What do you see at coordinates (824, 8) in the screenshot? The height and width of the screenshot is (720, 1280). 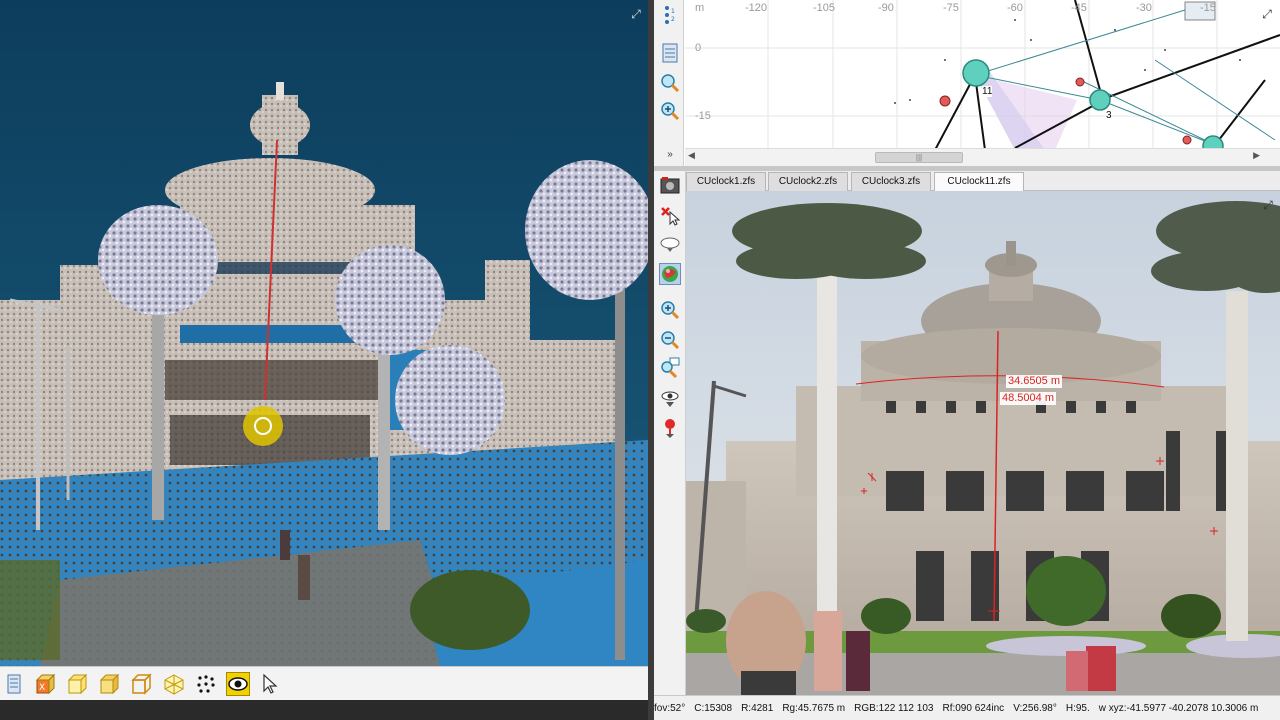 I see `axis-x-tick: -105` at bounding box center [824, 8].